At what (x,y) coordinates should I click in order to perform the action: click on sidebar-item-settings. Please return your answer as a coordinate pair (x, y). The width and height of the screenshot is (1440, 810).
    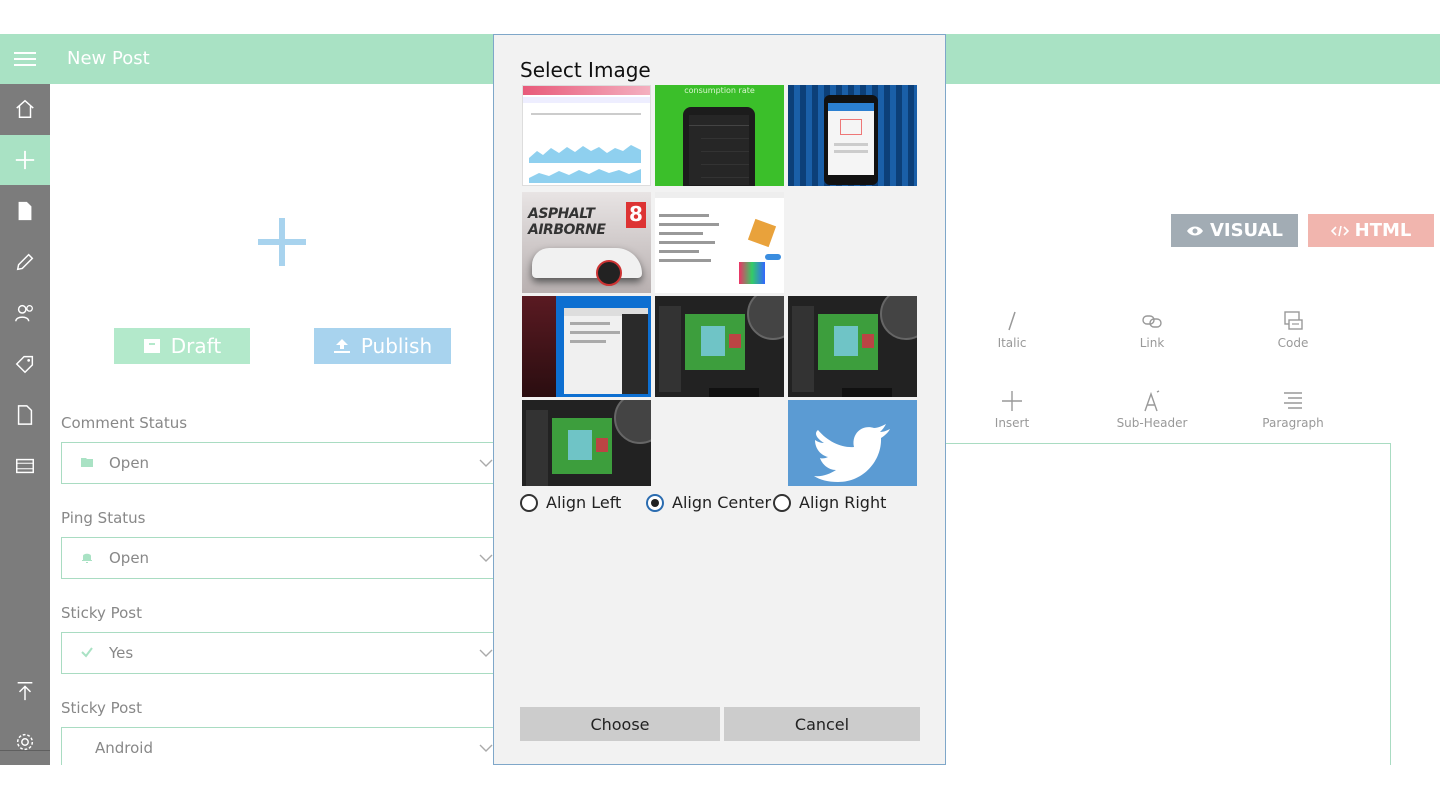
    Looking at the image, I should click on (25, 742).